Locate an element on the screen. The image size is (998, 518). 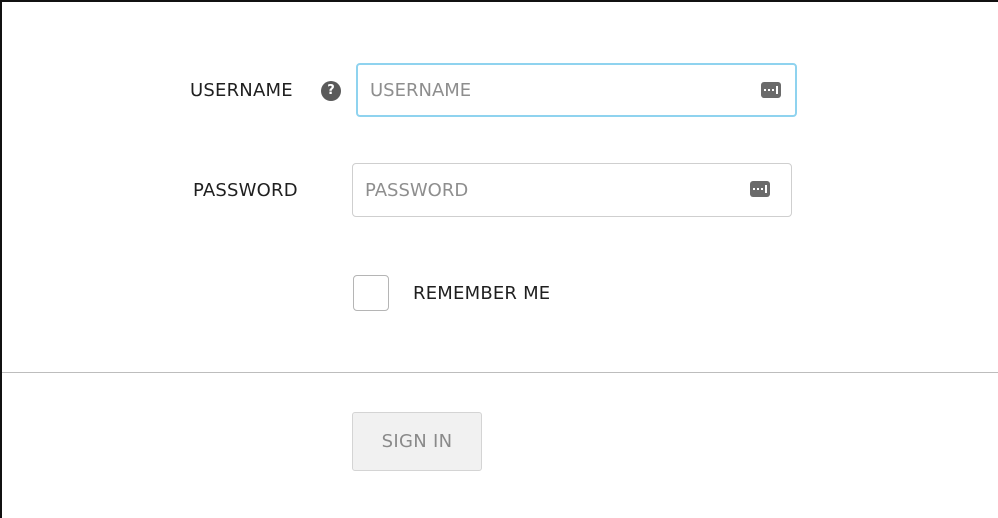
help-icon: ? is located at coordinates (331, 91).